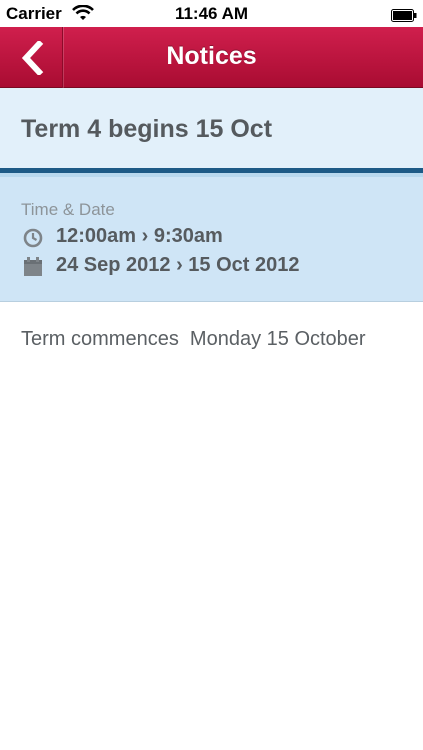 The image size is (423, 750). What do you see at coordinates (68, 209) in the screenshot?
I see `time-date-label: Time & Date` at bounding box center [68, 209].